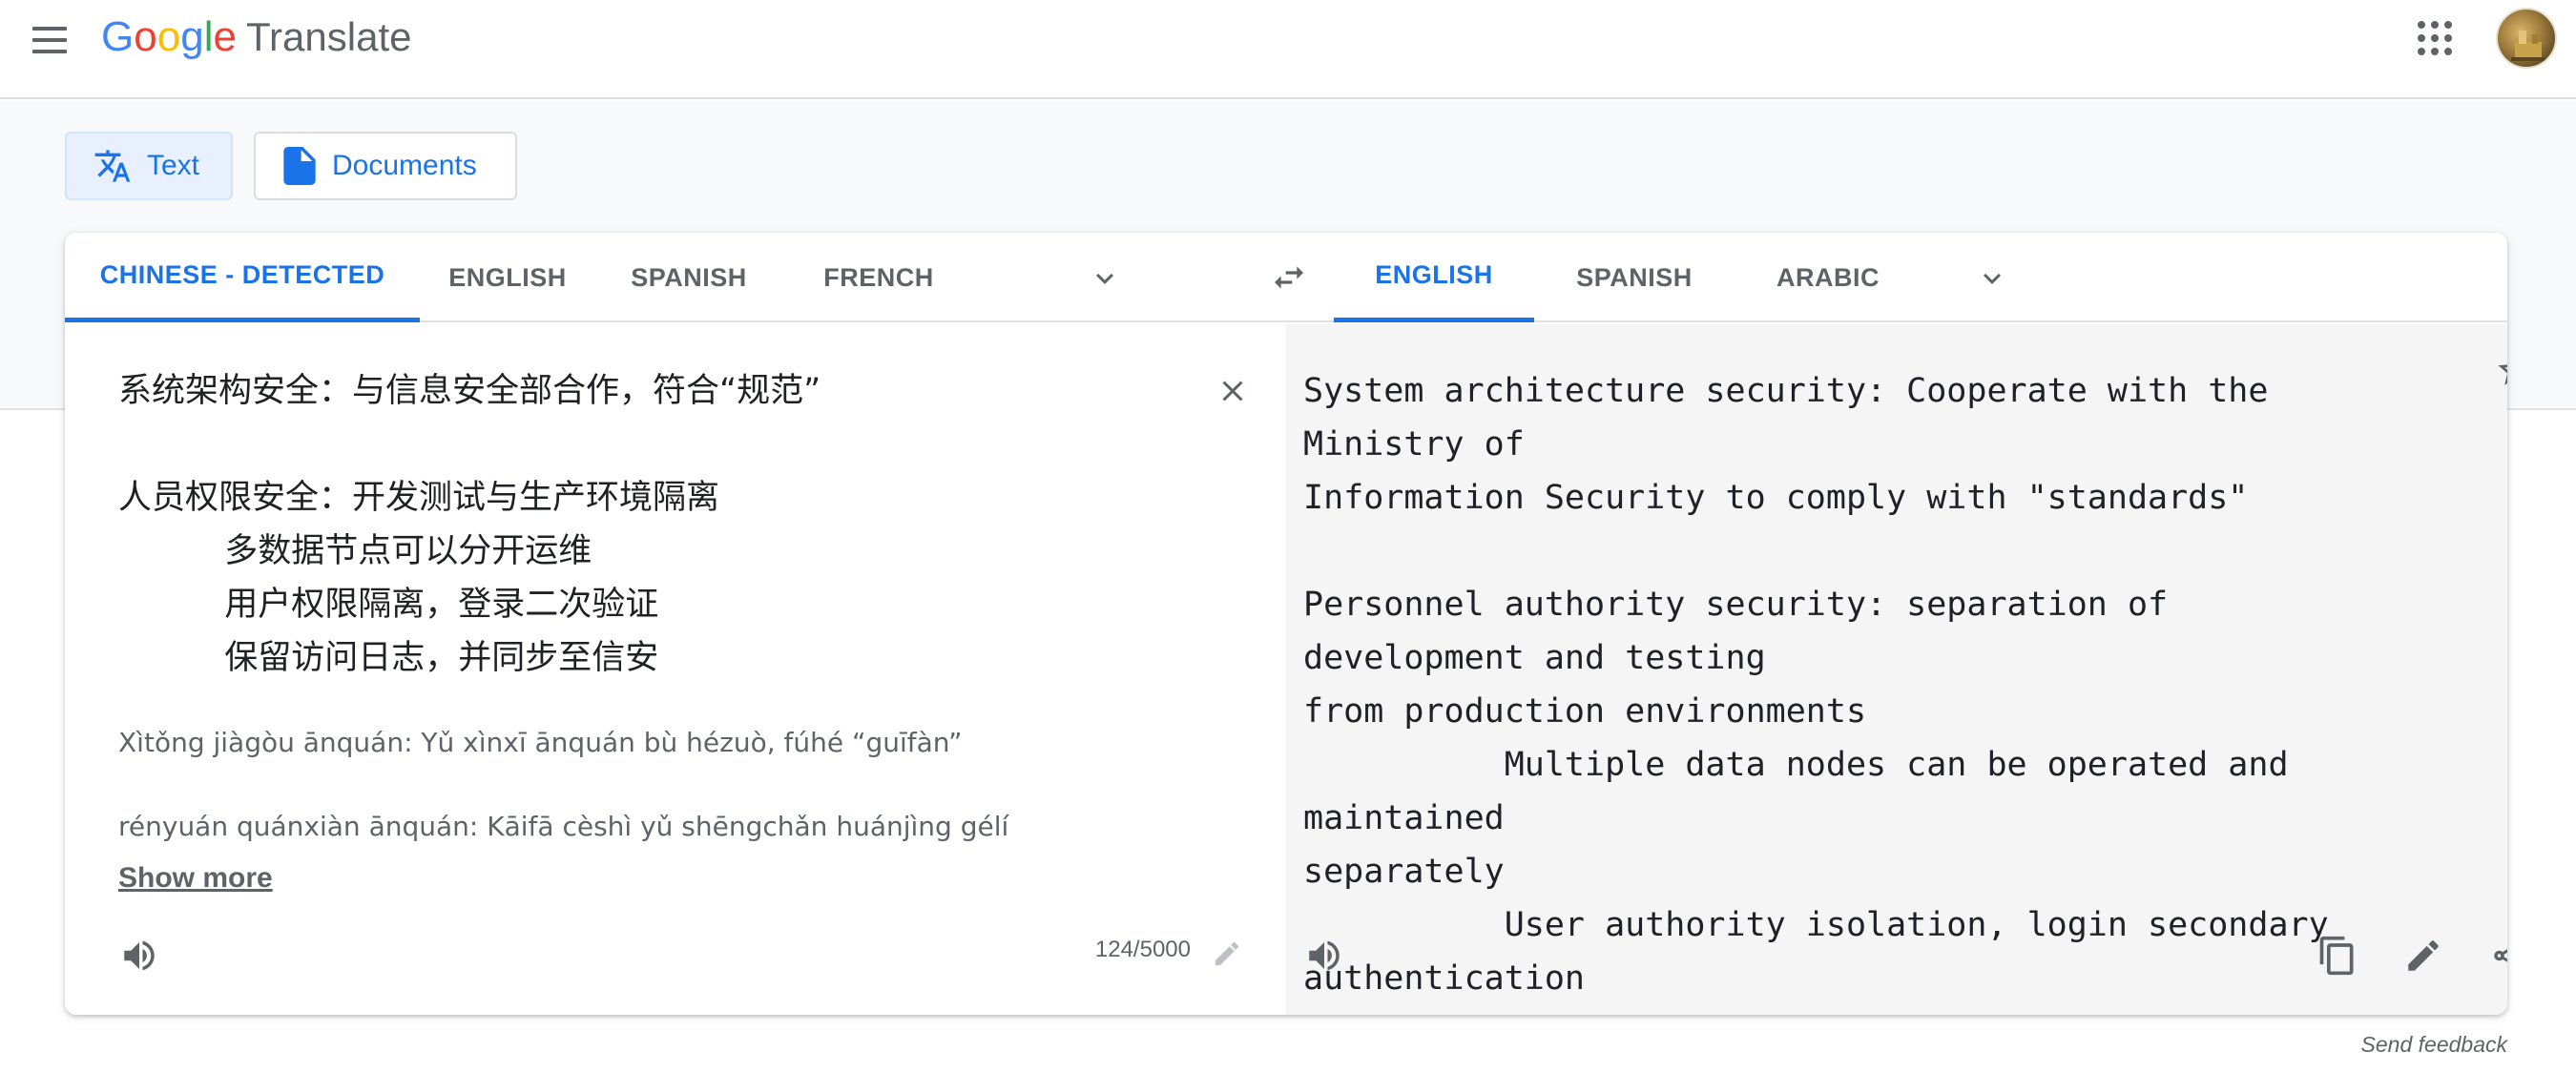 The height and width of the screenshot is (1072, 2576). Describe the element at coordinates (1828, 277) in the screenshot. I see `target-lang-tab-arabic: ARABIC` at that location.